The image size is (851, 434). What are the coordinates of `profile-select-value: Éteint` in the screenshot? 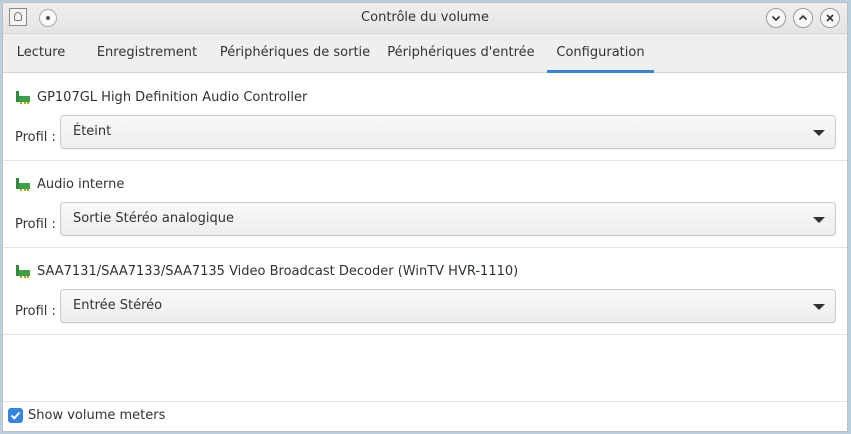 It's located at (92, 131).